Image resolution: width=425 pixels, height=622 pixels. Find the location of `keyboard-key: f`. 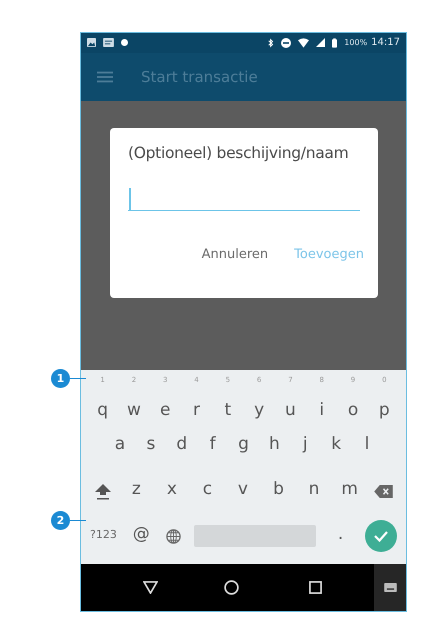

keyboard-key: f is located at coordinates (213, 446).